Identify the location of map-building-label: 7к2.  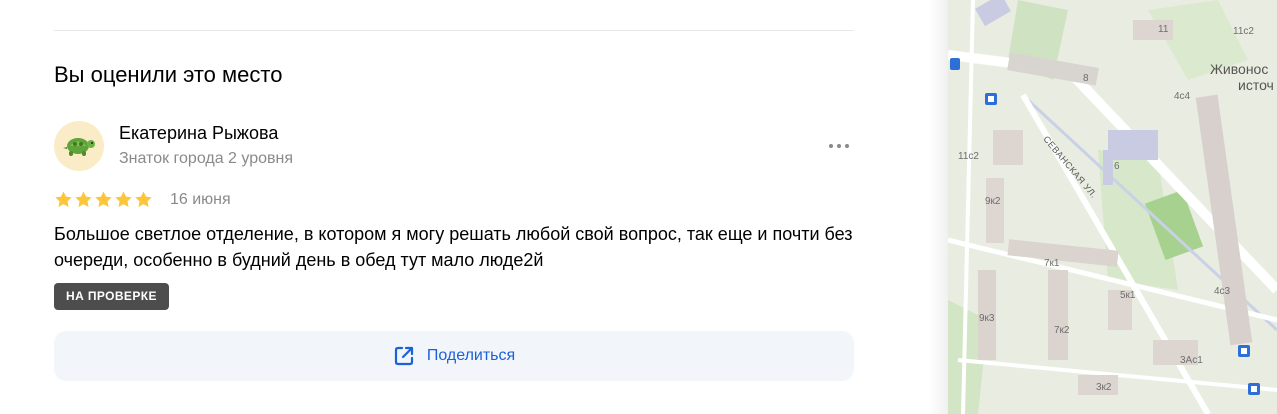
(1062, 330).